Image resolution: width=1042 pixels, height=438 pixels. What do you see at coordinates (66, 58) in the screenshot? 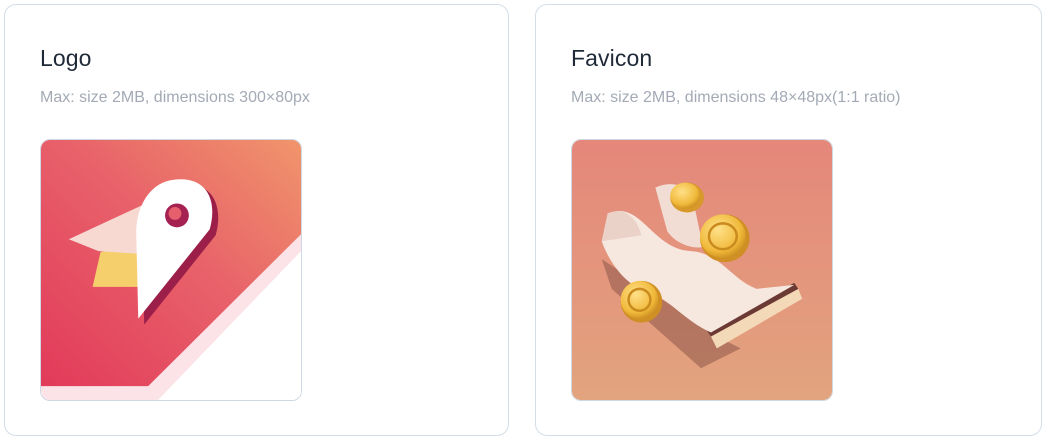
I see `logo-card-title: Logo` at bounding box center [66, 58].